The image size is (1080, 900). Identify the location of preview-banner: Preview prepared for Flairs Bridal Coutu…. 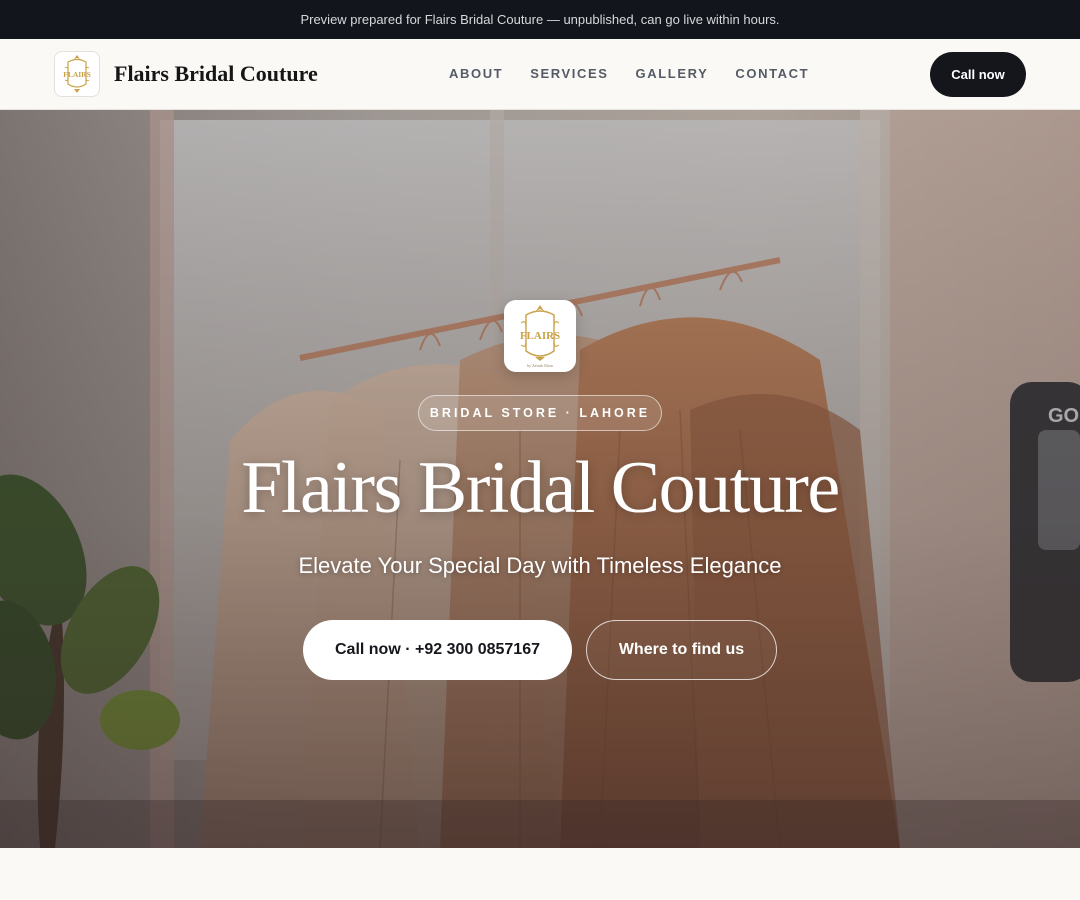
(540, 19).